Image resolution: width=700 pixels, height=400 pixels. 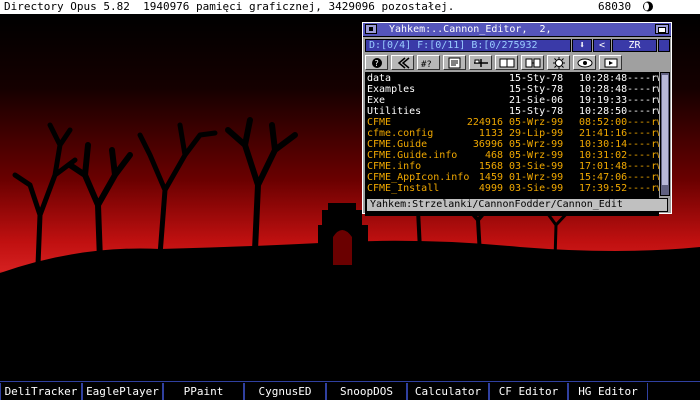 I want to click on file-time: 08:52:00, so click(x=603, y=122).